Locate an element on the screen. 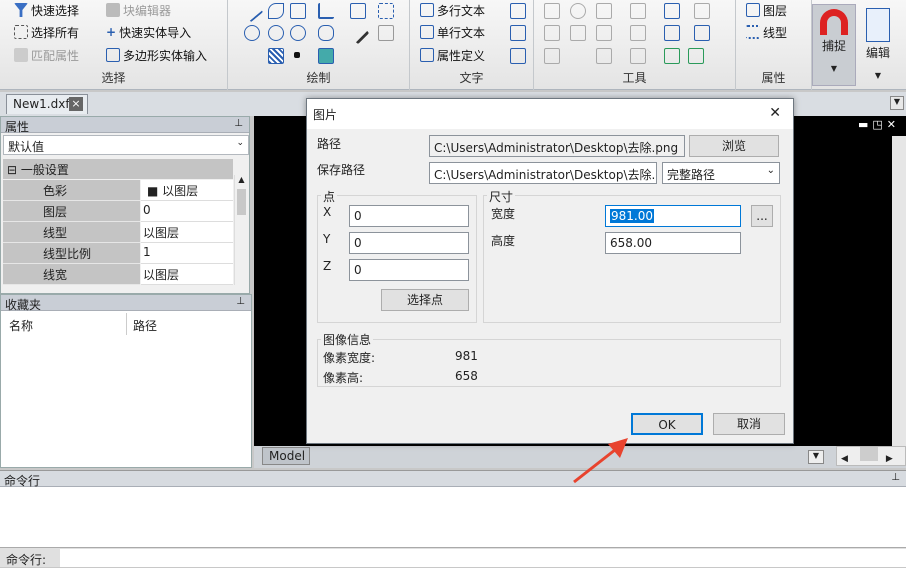 Image resolution: width=906 pixels, height=568 pixels. y-input: 0 is located at coordinates (409, 243).